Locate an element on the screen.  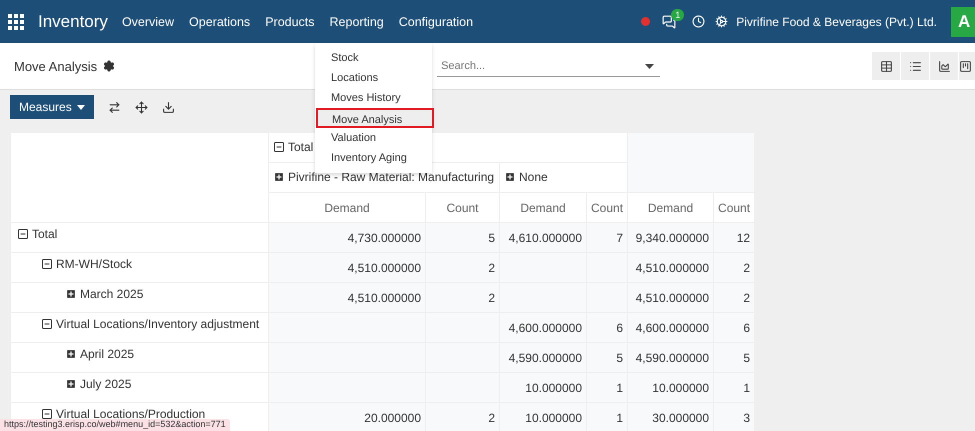
breadcrumb: Move Analysis is located at coordinates (56, 66).